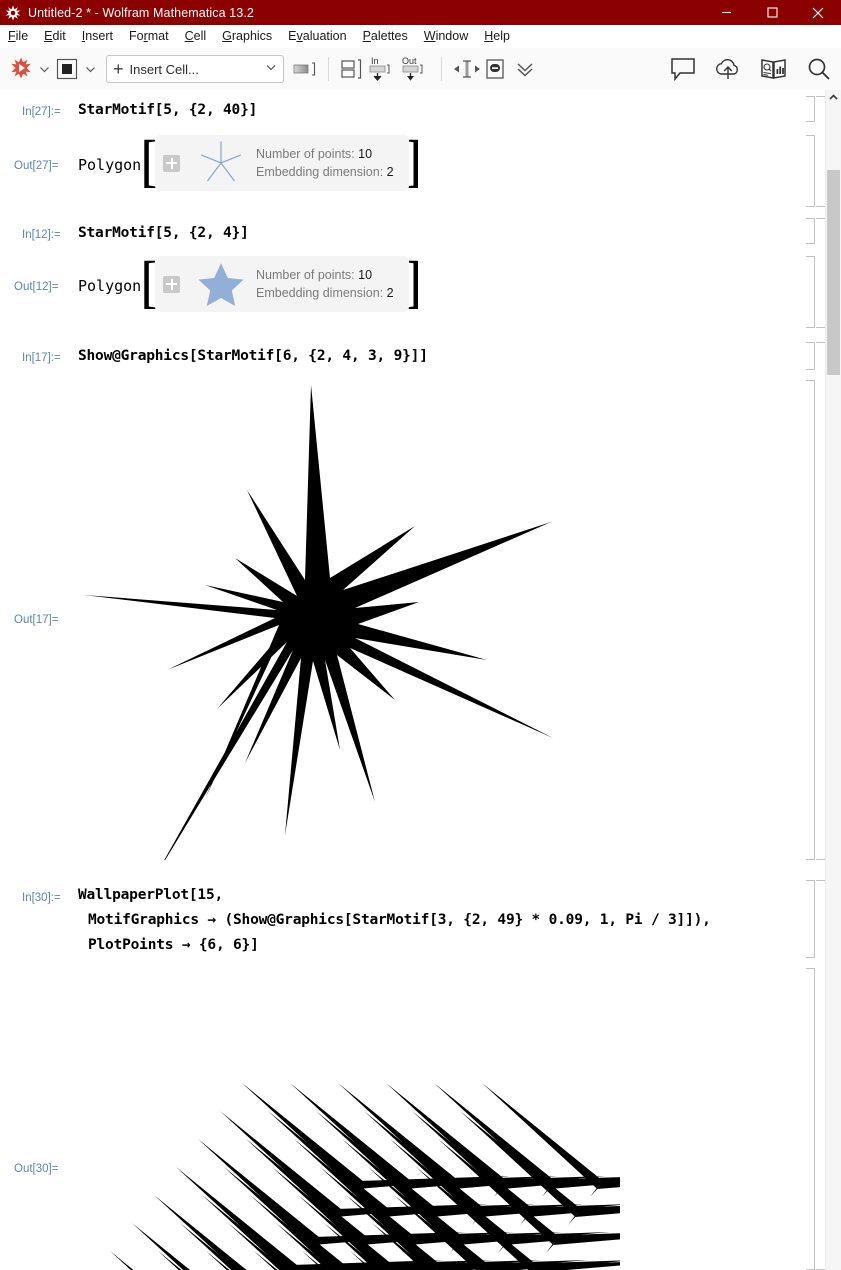  I want to click on in-code-27: StarMotif[5, {2, 40}], so click(167, 110).